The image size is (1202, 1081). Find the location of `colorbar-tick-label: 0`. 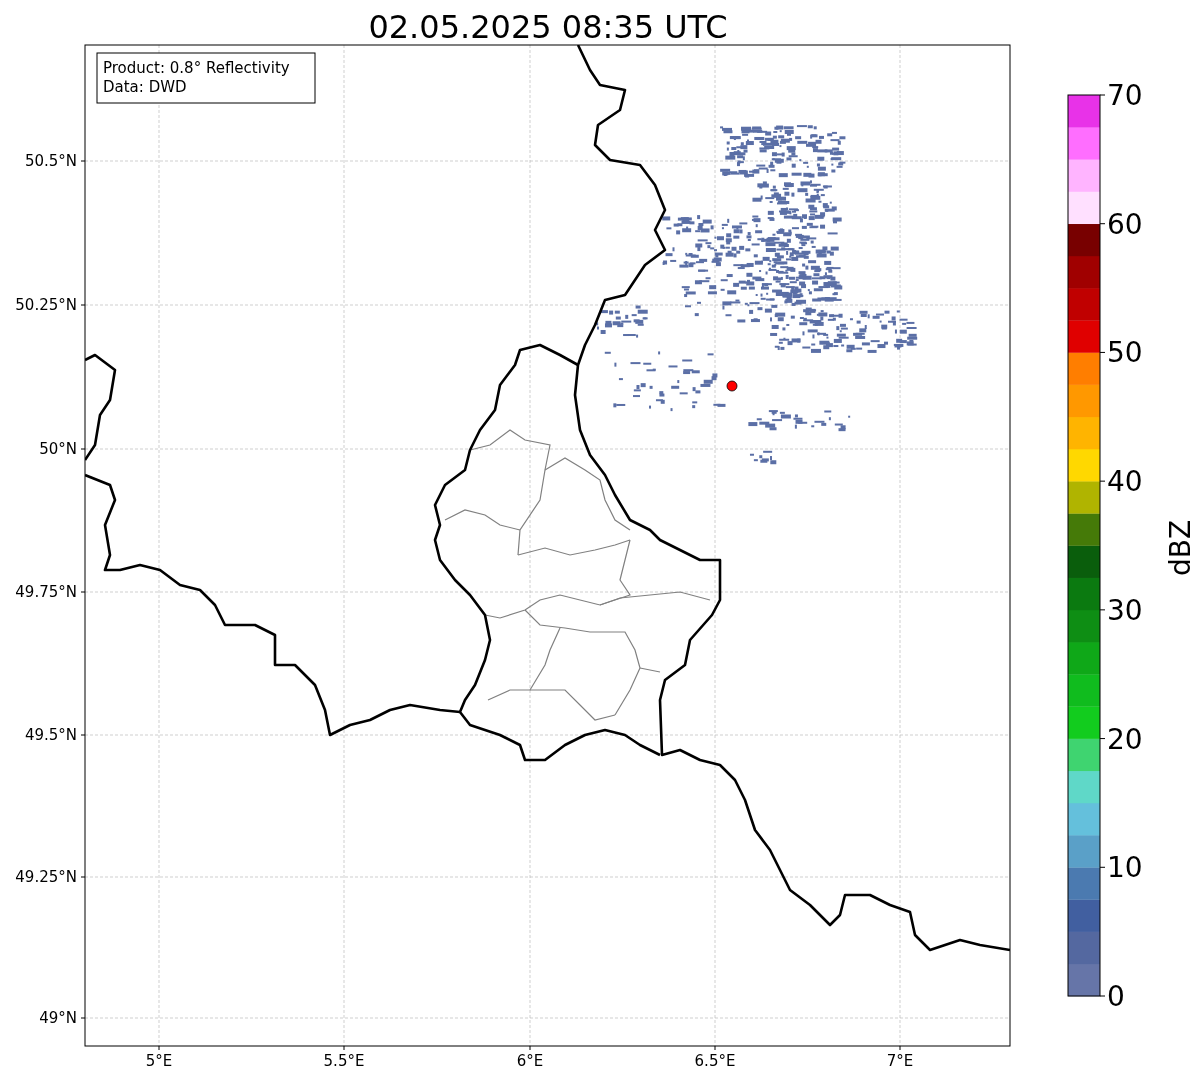

colorbar-tick-label: 0 is located at coordinates (1116, 996).